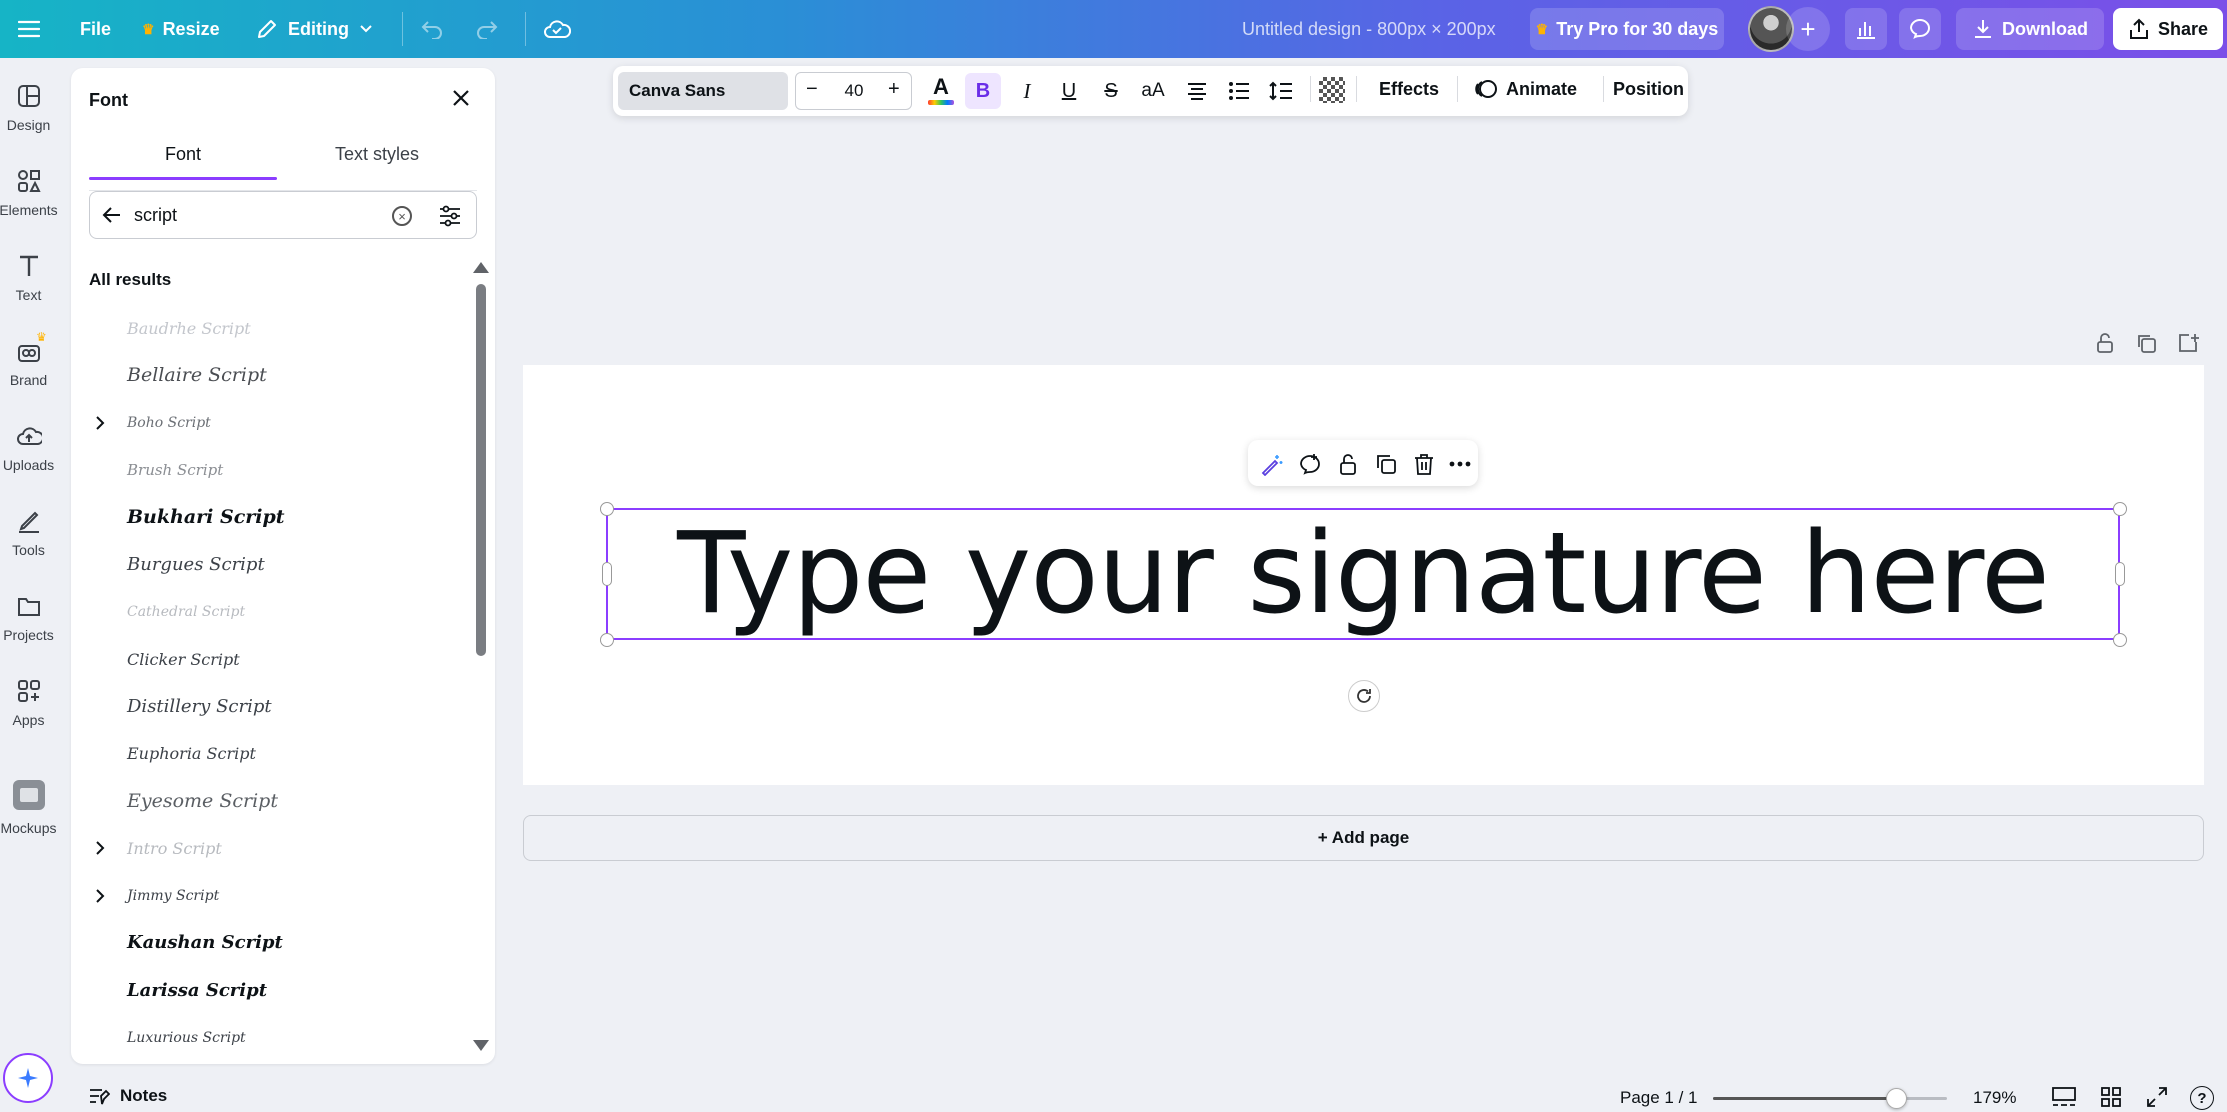 Image resolution: width=2227 pixels, height=1112 pixels. What do you see at coordinates (1920, 29) in the screenshot?
I see `comments-button` at bounding box center [1920, 29].